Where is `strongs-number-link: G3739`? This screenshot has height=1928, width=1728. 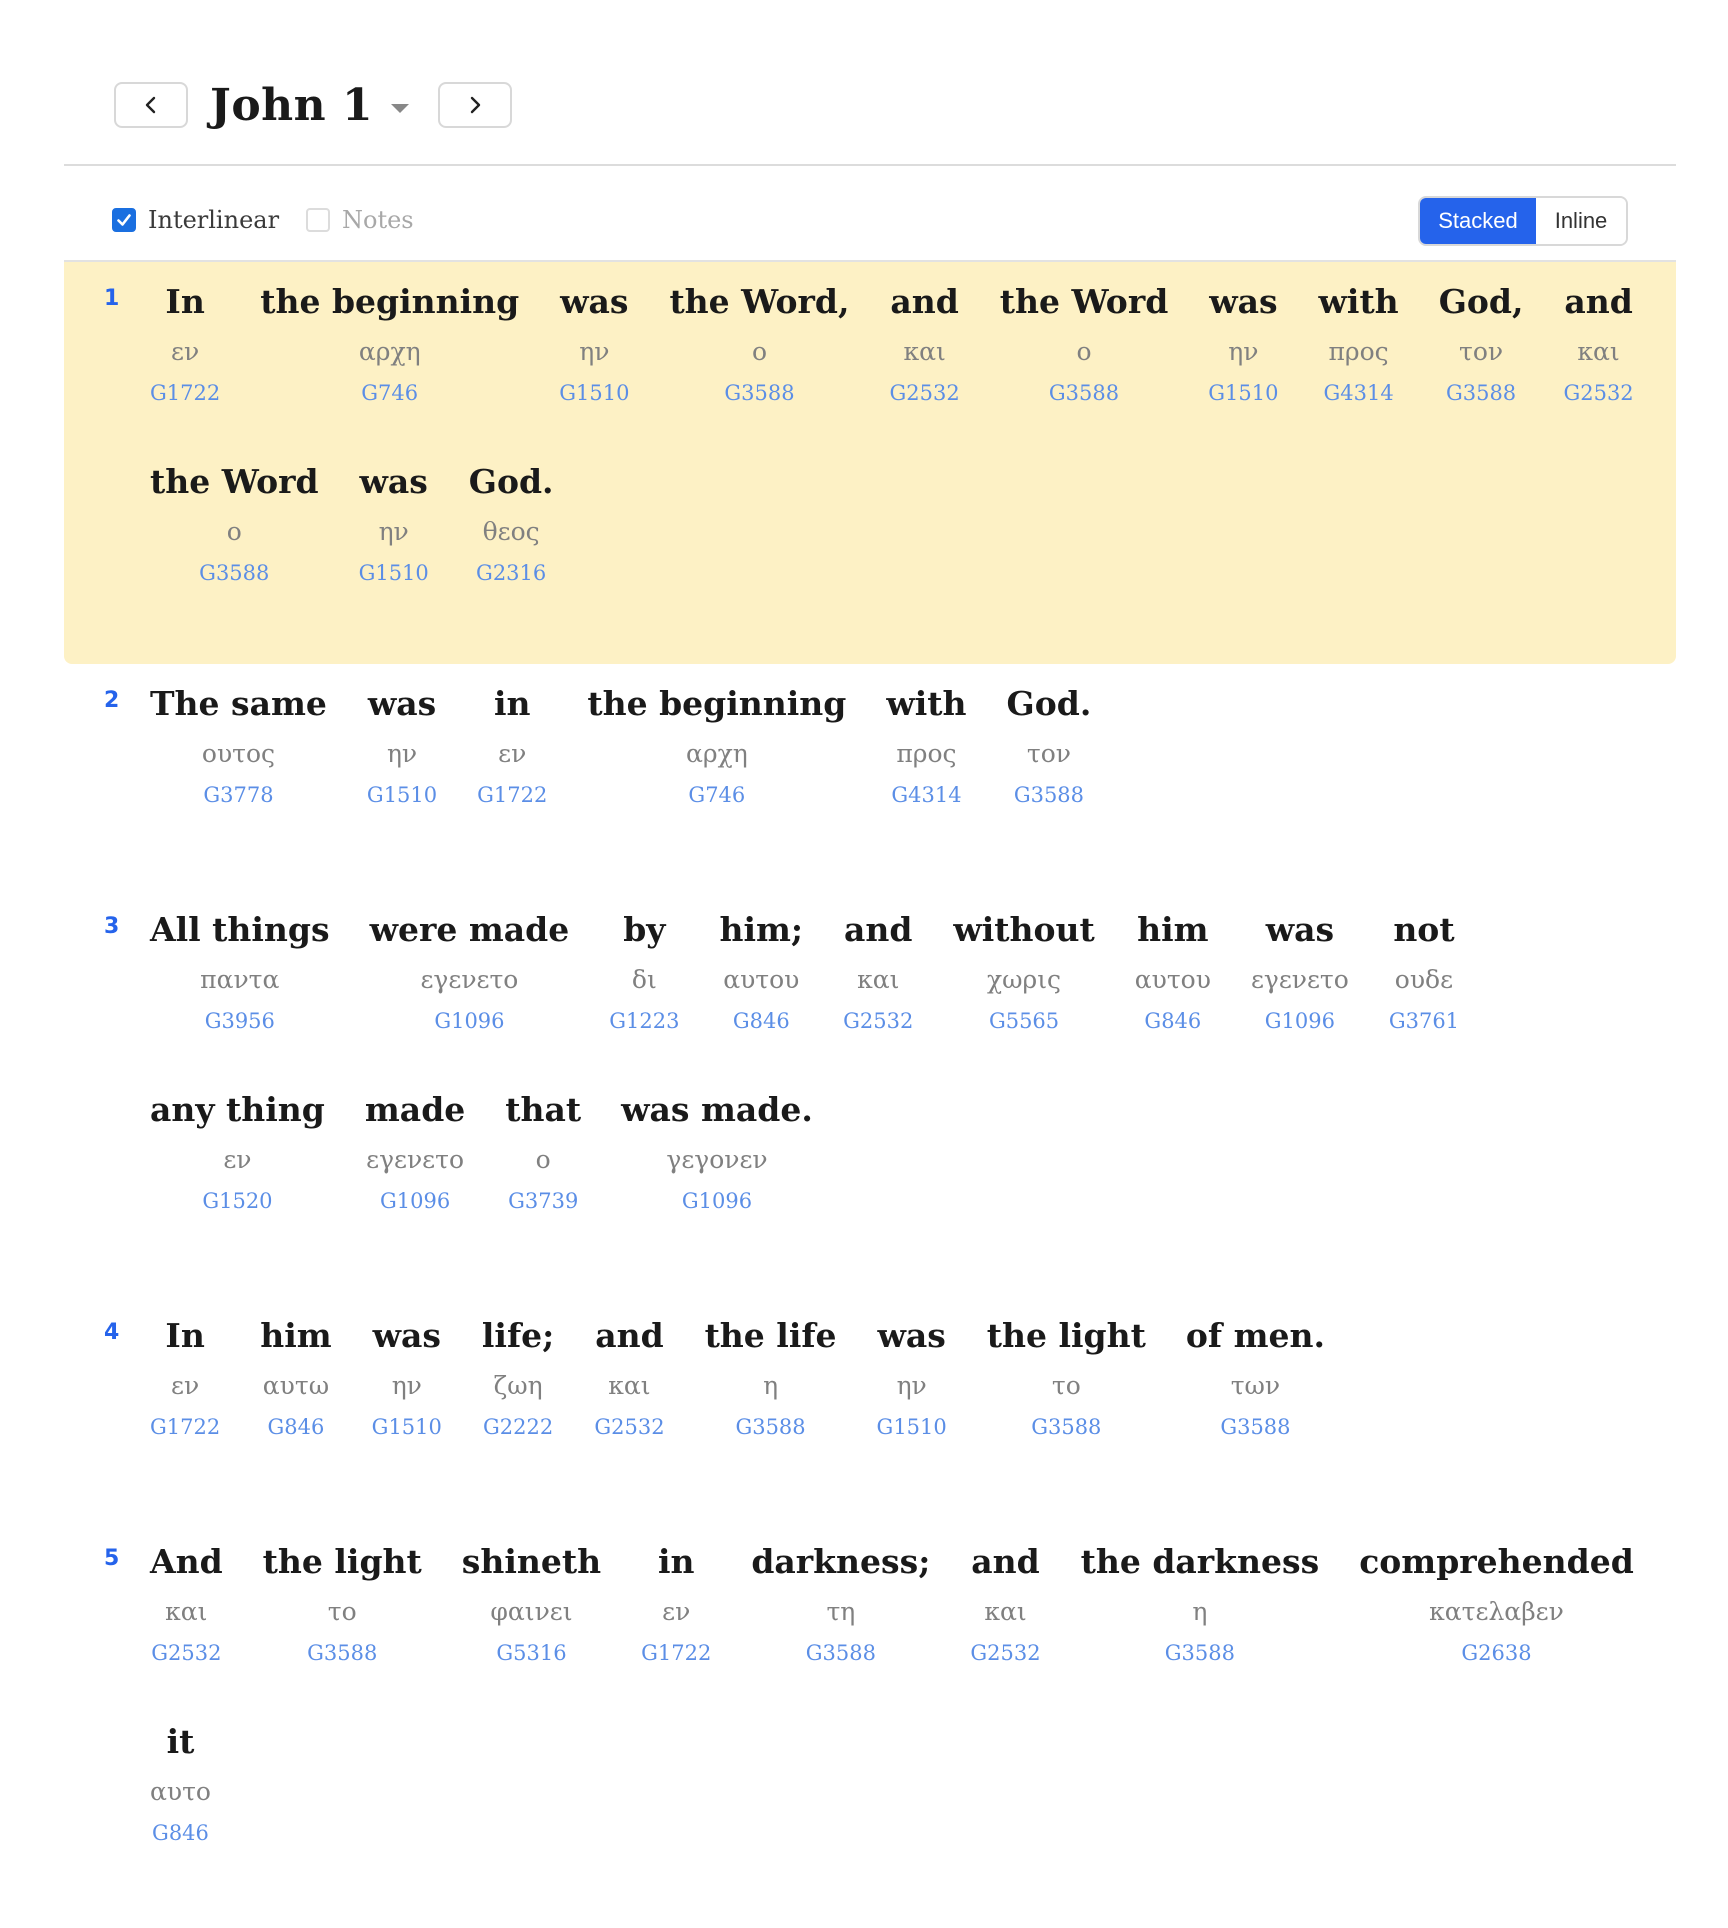
strongs-number-link: G3739 is located at coordinates (543, 1201).